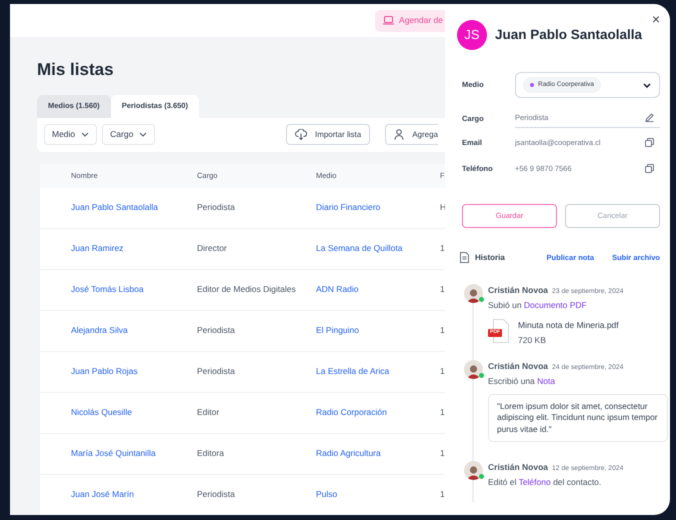  What do you see at coordinates (101, 412) in the screenshot?
I see `contact-name-link: Nicolás Quesille` at bounding box center [101, 412].